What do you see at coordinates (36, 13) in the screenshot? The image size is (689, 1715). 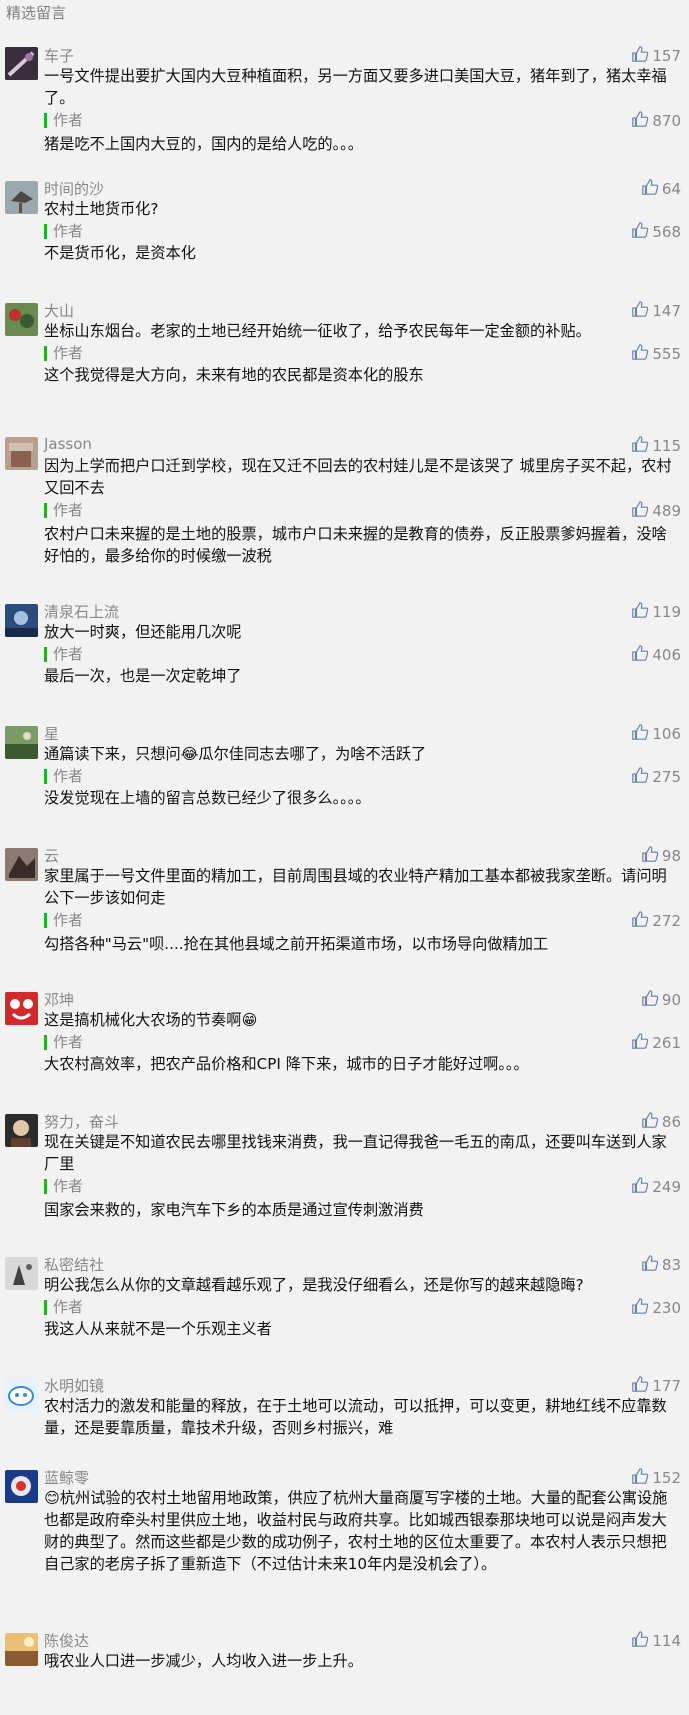 I see `section-title: 精选留言` at bounding box center [36, 13].